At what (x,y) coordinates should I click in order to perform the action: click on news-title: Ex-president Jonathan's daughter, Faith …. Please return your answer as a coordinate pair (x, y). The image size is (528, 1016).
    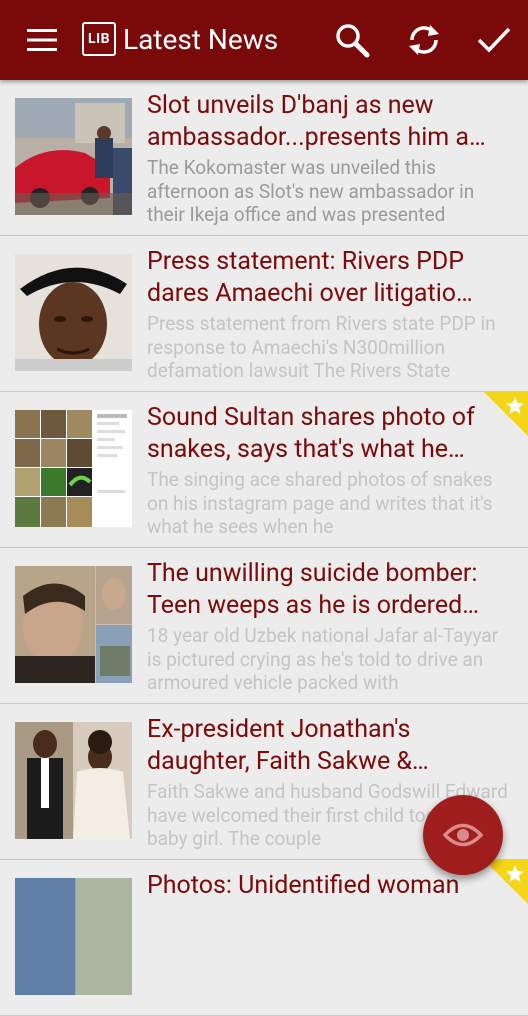
    Looking at the image, I should click on (288, 745).